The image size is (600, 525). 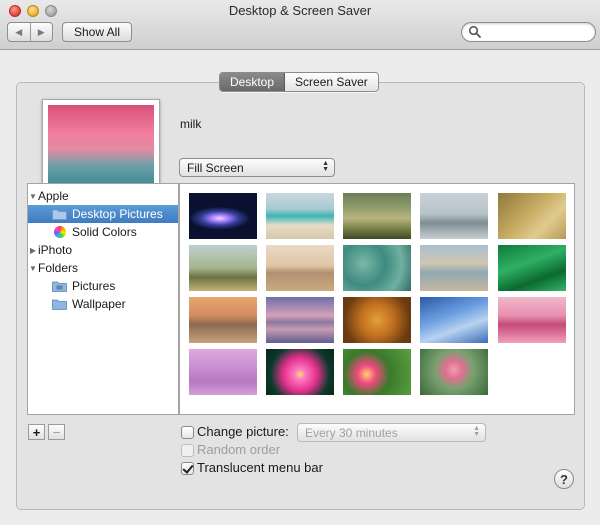 I want to click on fit-mode-value: Fill Screen, so click(x=215, y=167).